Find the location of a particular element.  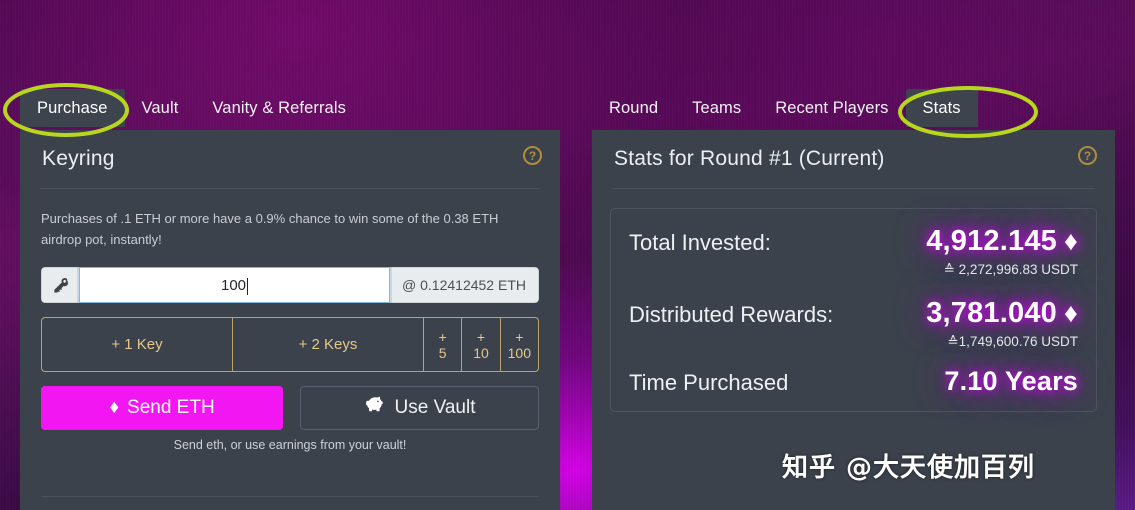

page-title: Keyring is located at coordinates (78, 158).